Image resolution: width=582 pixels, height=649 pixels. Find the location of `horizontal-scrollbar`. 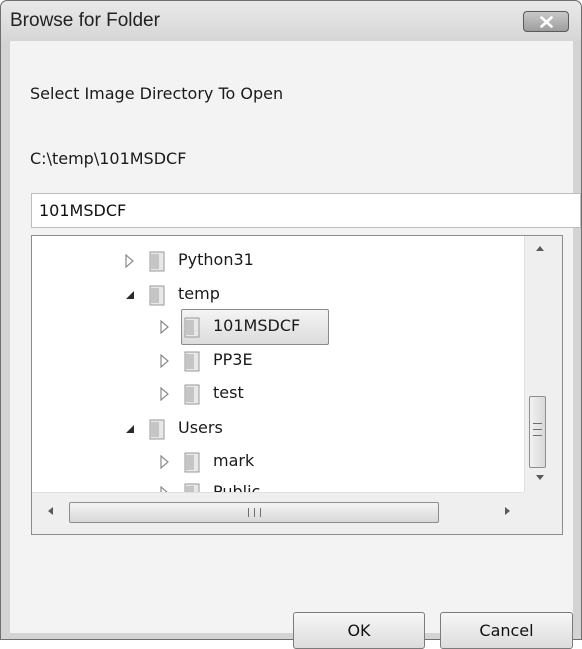

horizontal-scrollbar is located at coordinates (278, 513).